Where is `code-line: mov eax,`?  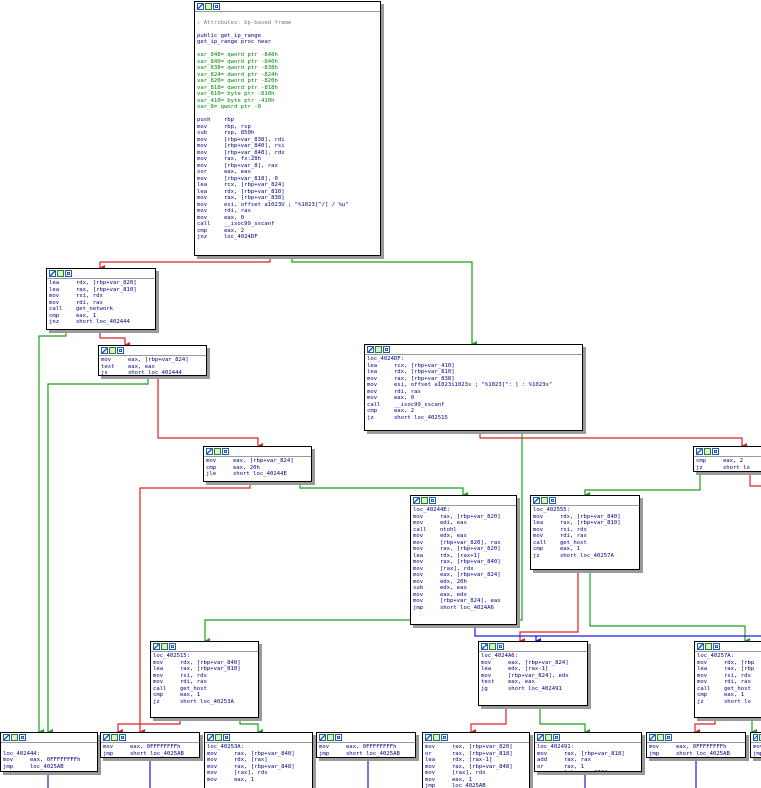 code-line: mov eax, is located at coordinates (757, 747).